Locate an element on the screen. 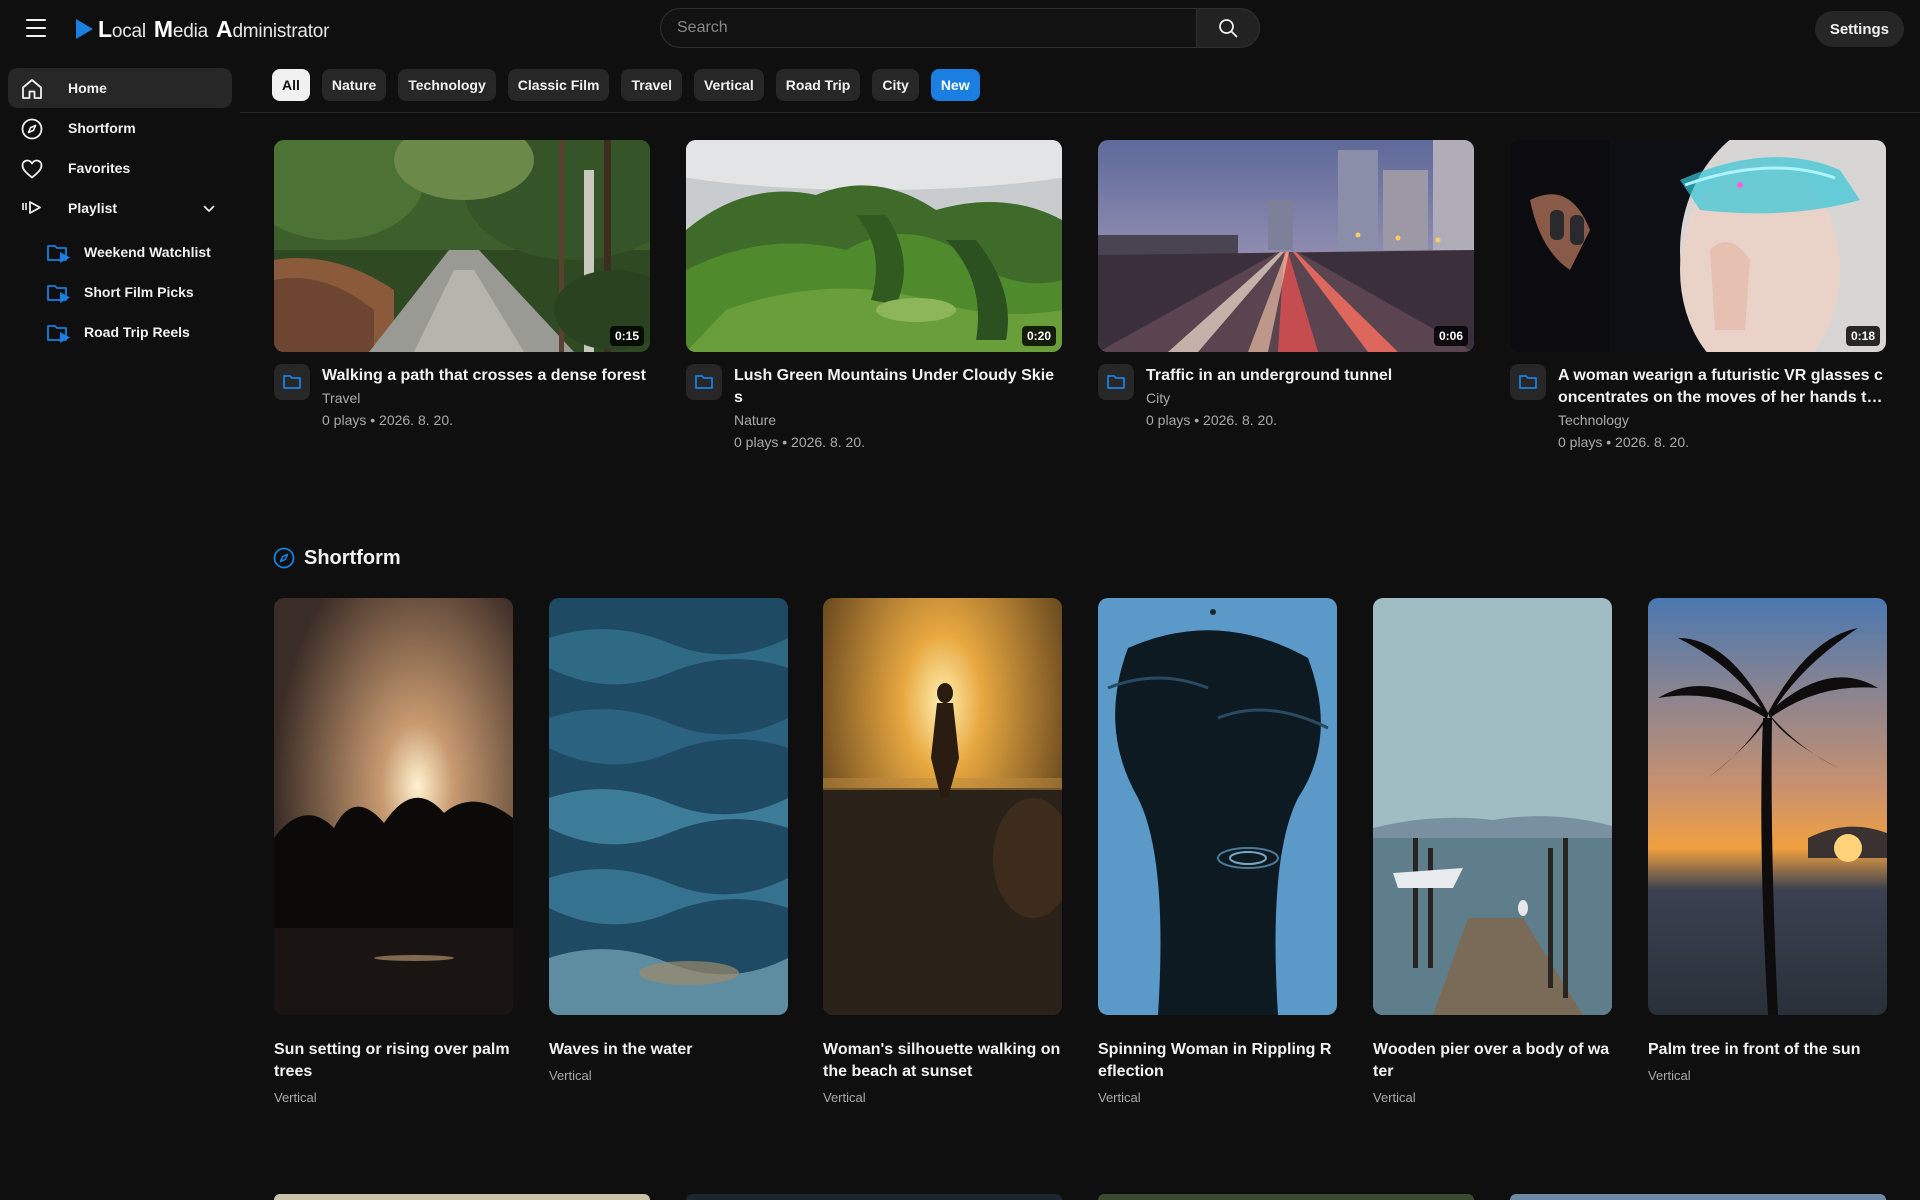 The height and width of the screenshot is (1200, 1920). top-bar: LocalMediaAdministrator Settings is located at coordinates (960, 29).